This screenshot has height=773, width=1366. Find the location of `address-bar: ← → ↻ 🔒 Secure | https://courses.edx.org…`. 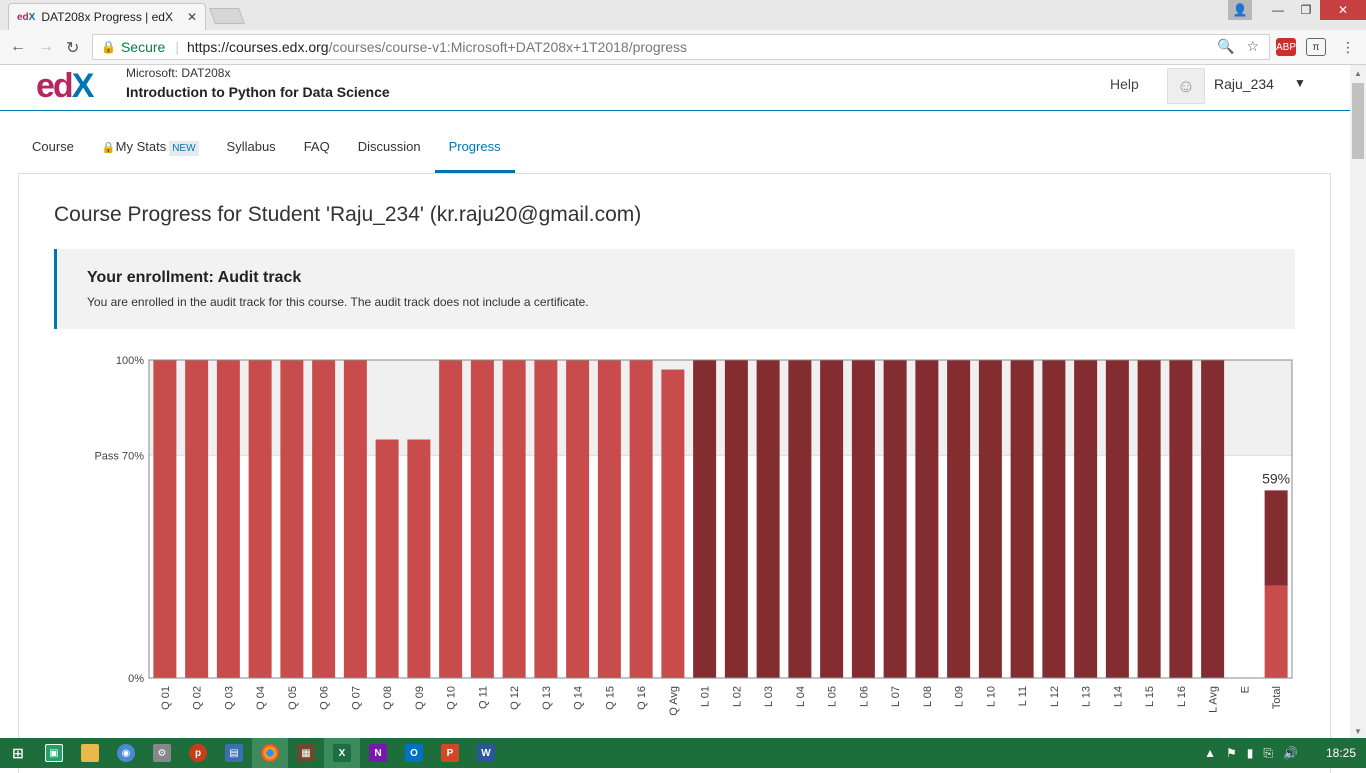

address-bar: ← → ↻ 🔒 Secure | https://courses.edx.org… is located at coordinates (683, 47).